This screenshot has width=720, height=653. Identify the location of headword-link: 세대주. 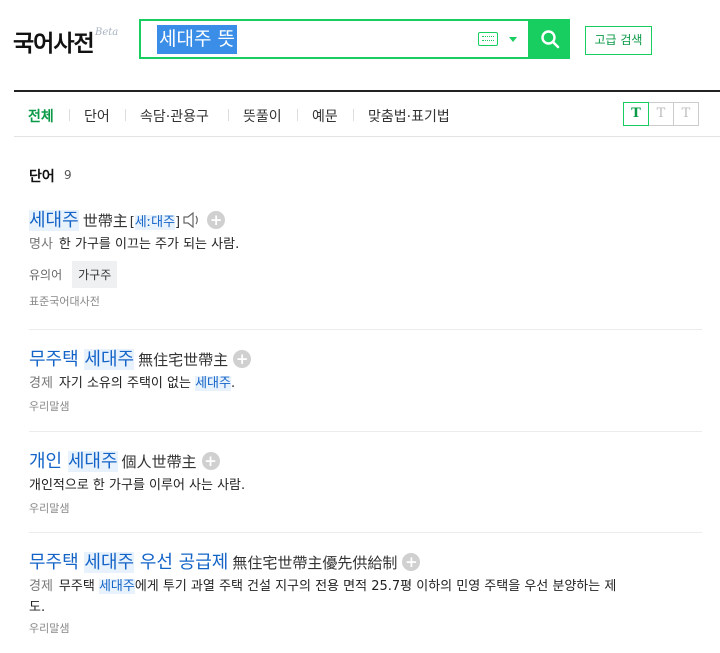
(54, 220).